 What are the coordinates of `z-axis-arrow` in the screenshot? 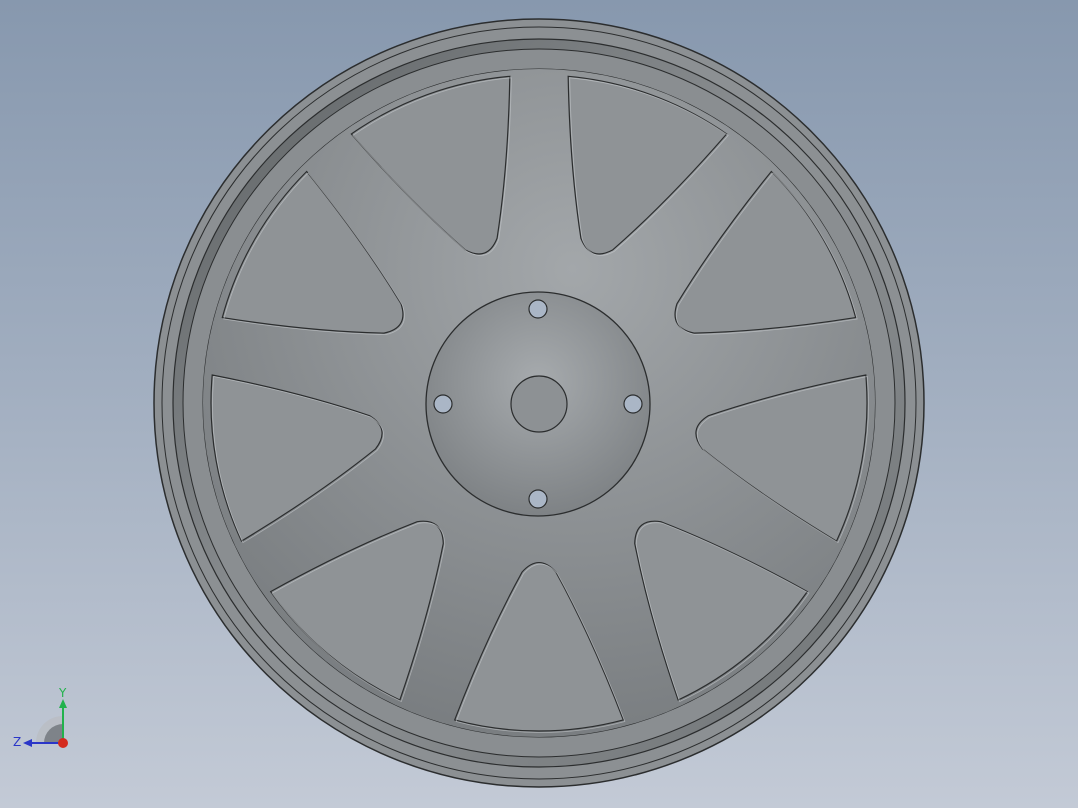 It's located at (27, 743).